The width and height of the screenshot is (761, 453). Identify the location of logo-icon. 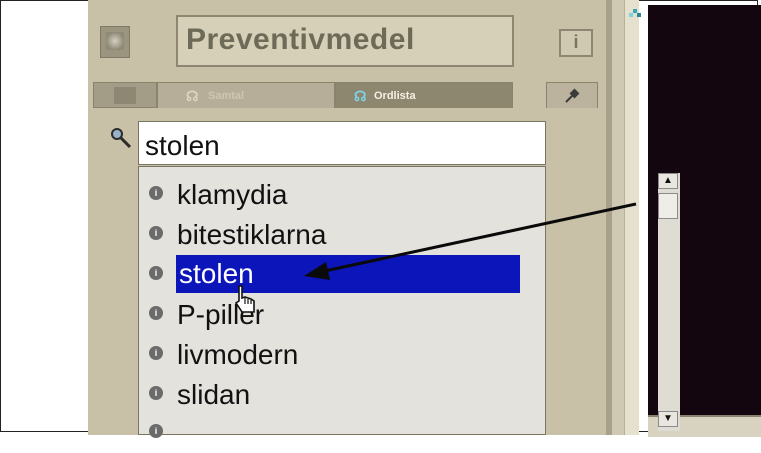
(115, 42).